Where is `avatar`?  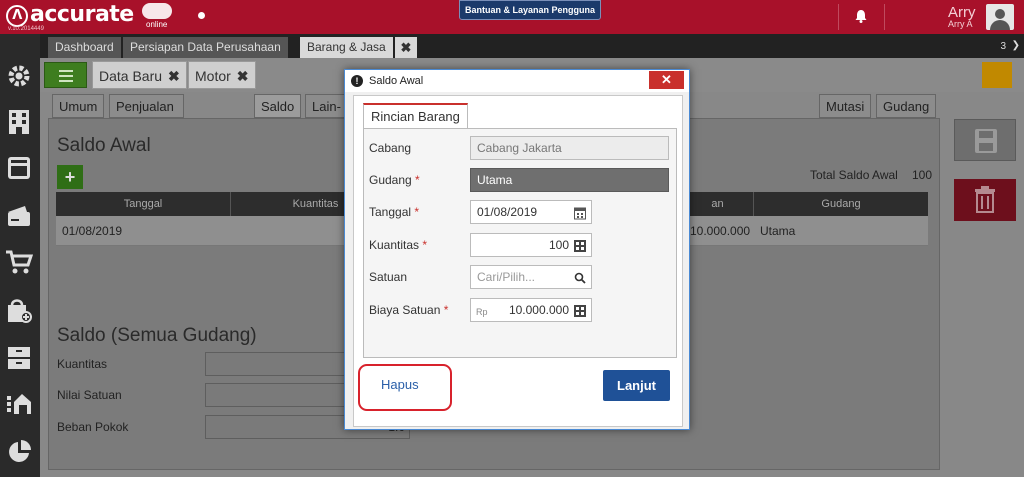 avatar is located at coordinates (1000, 17).